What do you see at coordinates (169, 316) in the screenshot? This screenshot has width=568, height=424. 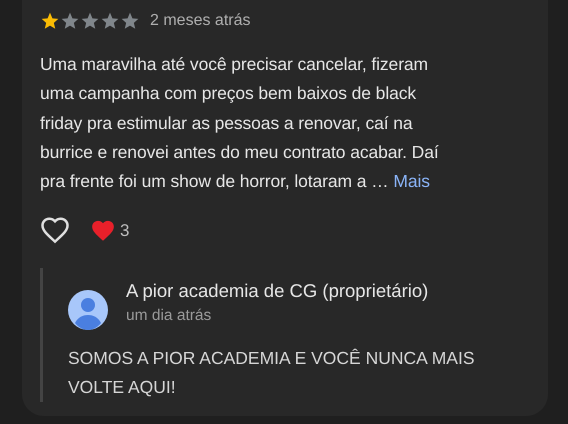 I see `reply-date: um dia atrás` at bounding box center [169, 316].